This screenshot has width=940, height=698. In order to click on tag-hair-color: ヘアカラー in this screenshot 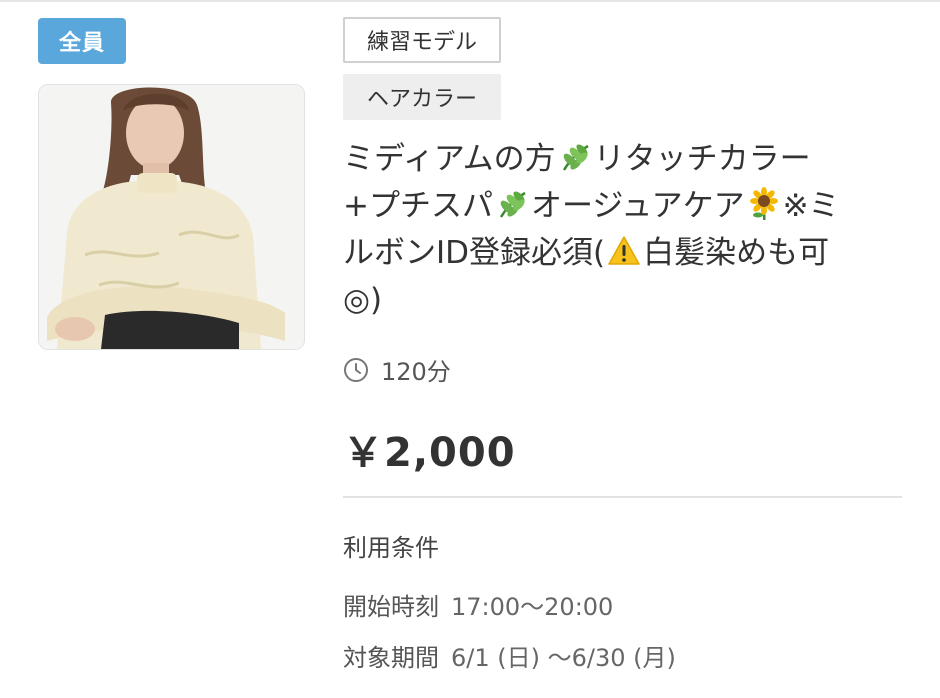, I will do `click(422, 97)`.